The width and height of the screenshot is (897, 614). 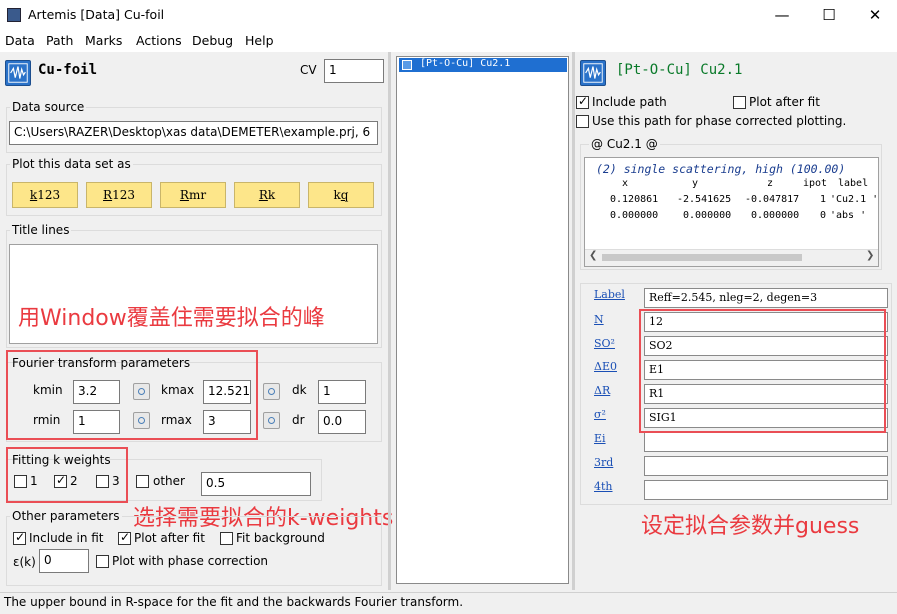 I want to click on path-wave-icon, so click(x=593, y=73).